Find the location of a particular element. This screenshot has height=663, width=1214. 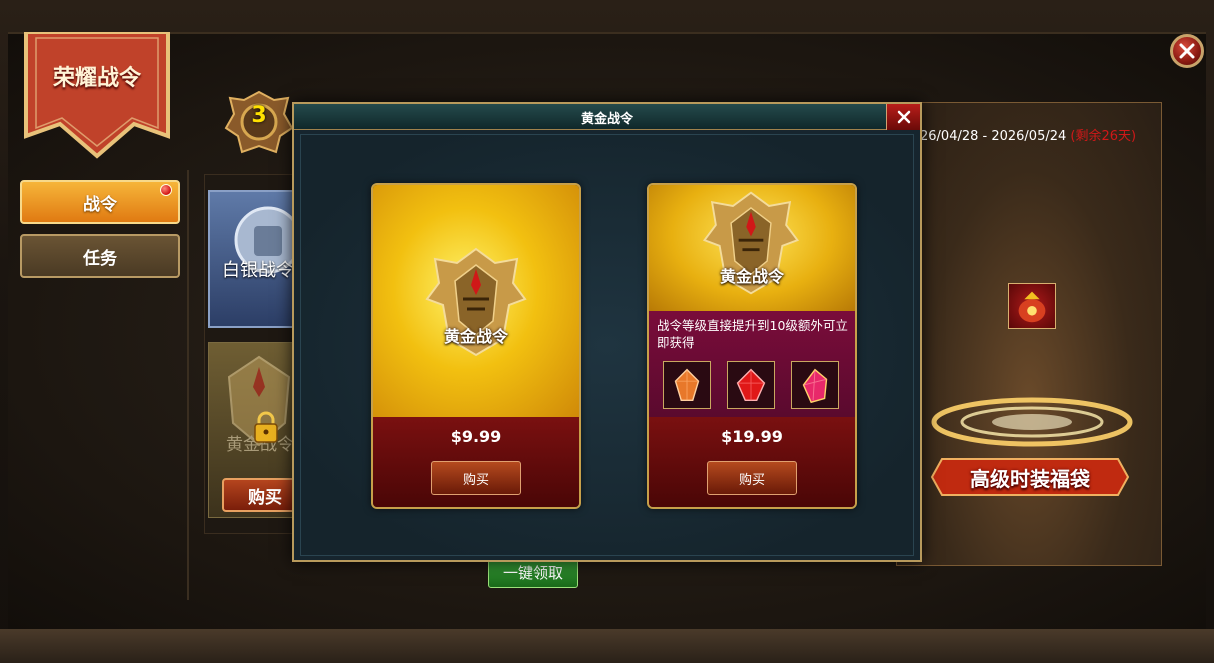

lucky-bag-icon is located at coordinates (1032, 307).